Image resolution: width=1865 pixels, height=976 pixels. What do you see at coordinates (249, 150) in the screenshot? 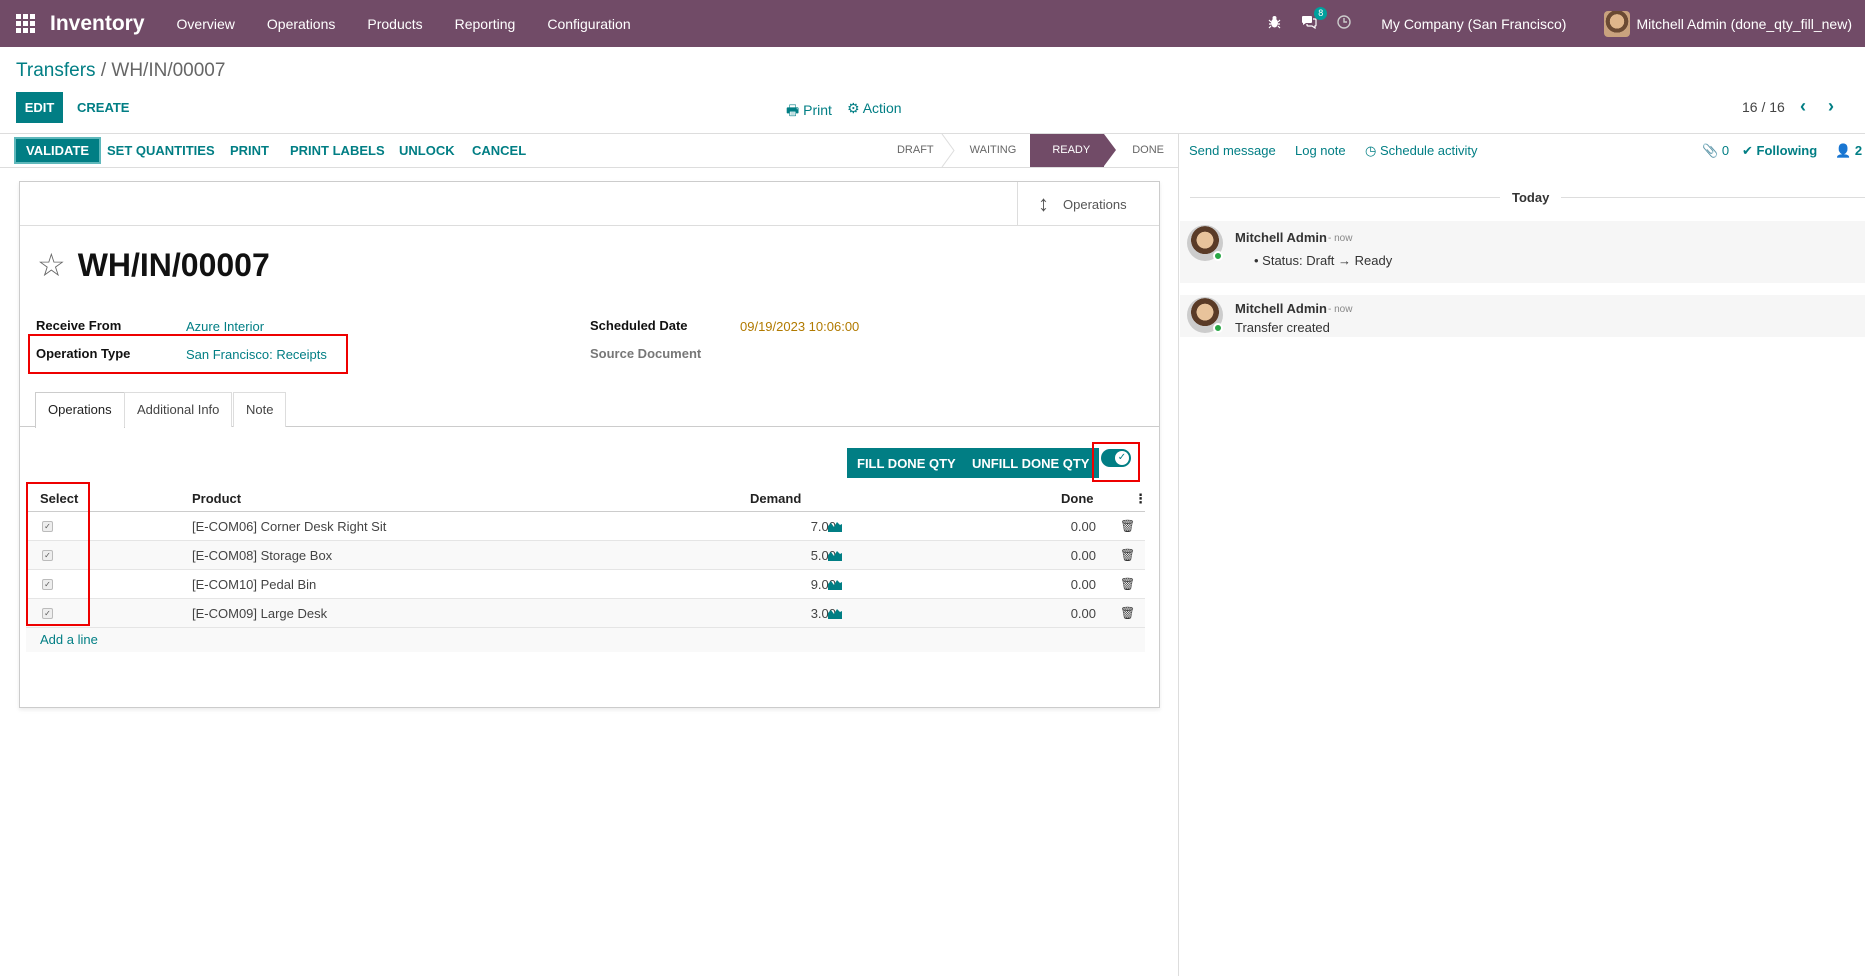
I see `print-button: PRINT` at bounding box center [249, 150].